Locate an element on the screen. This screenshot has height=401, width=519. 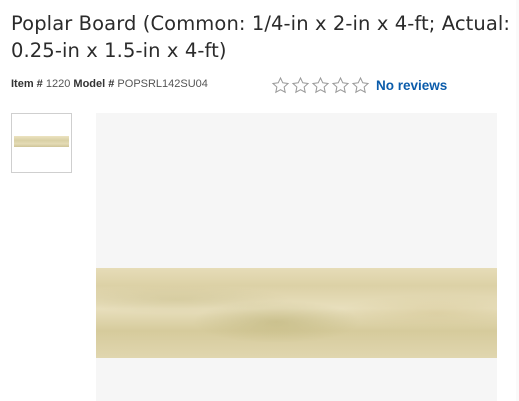
product-identifiers: Item # 1220 Model # POPSRL142SU04 is located at coordinates (109, 84).